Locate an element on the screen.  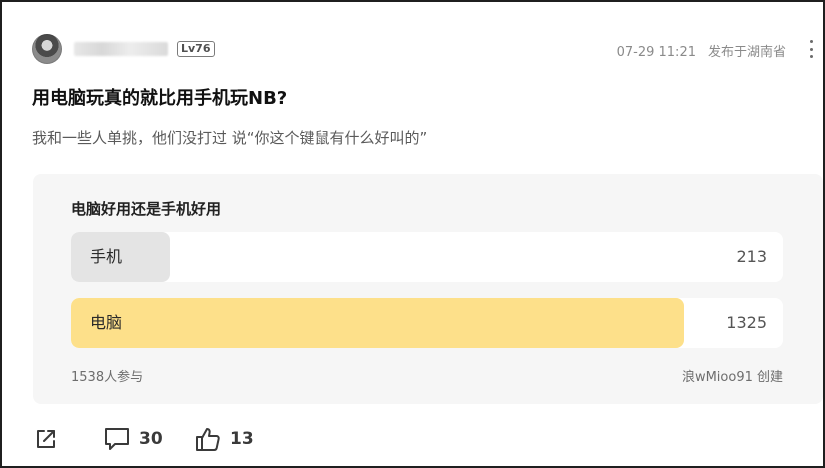
post-title: 用电脑玩真的就比用手机玩NB? is located at coordinates (159, 97).